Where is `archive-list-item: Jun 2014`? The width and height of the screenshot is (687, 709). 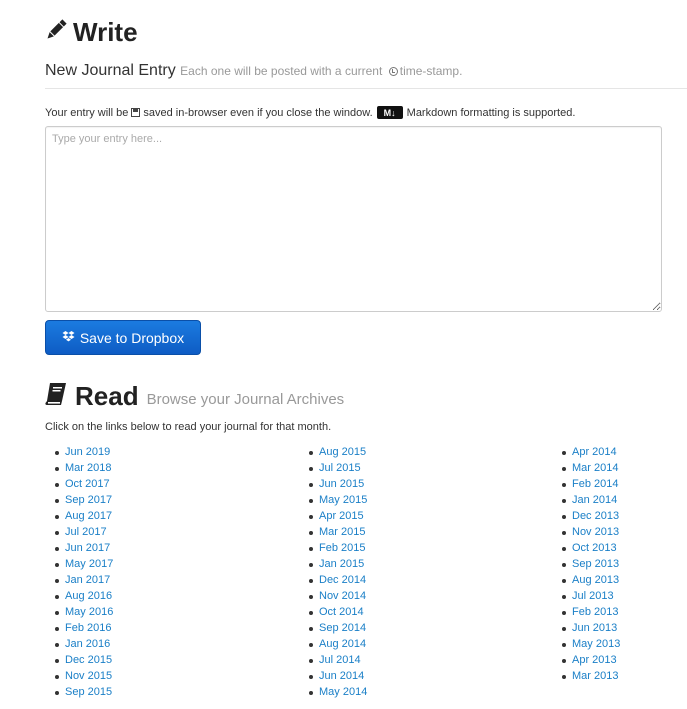
archive-list-item: Jun 2014 is located at coordinates (337, 676).